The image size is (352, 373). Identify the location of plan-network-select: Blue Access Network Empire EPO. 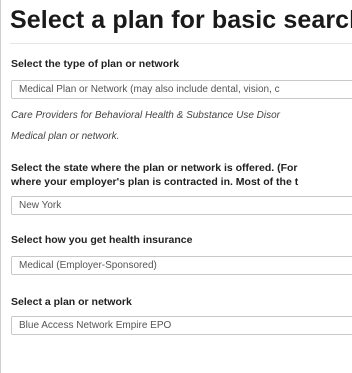
(181, 325).